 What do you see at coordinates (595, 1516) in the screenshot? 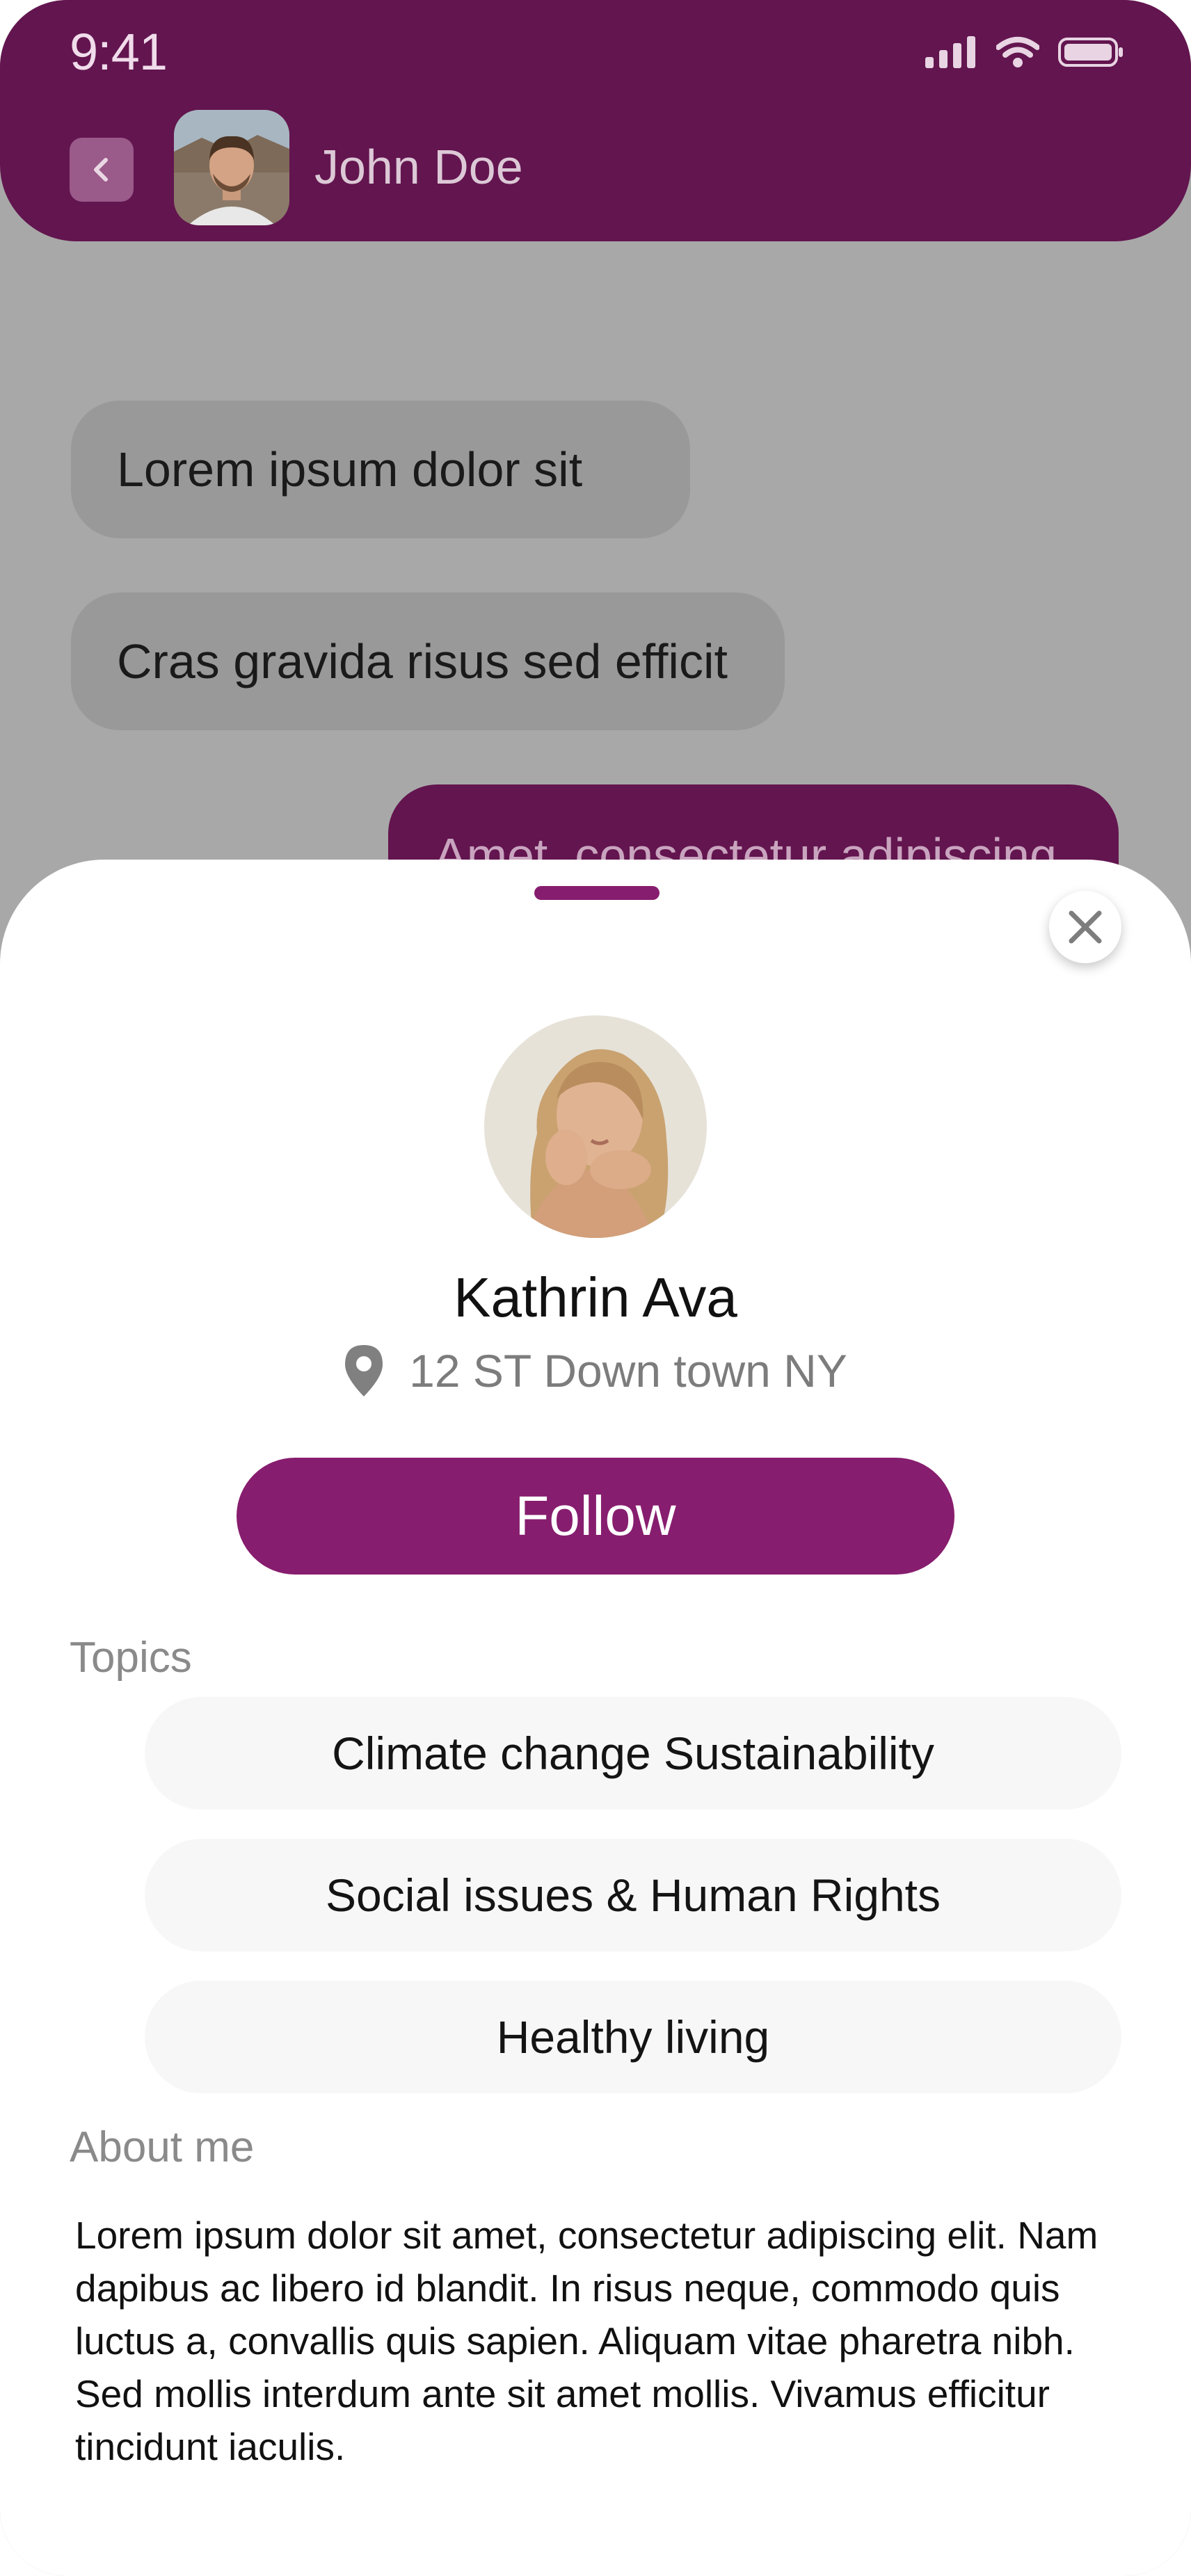
I see `follow-button: Follow` at bounding box center [595, 1516].